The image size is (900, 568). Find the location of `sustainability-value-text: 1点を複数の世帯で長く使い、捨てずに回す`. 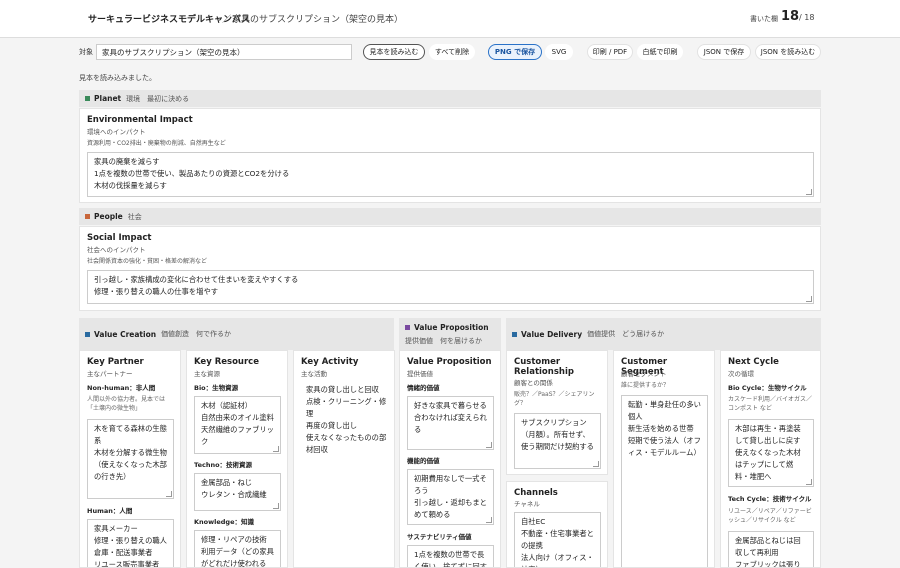

sustainability-value-text: 1点を複数の世帯で長く使い、捨てずに回す is located at coordinates (450, 559).